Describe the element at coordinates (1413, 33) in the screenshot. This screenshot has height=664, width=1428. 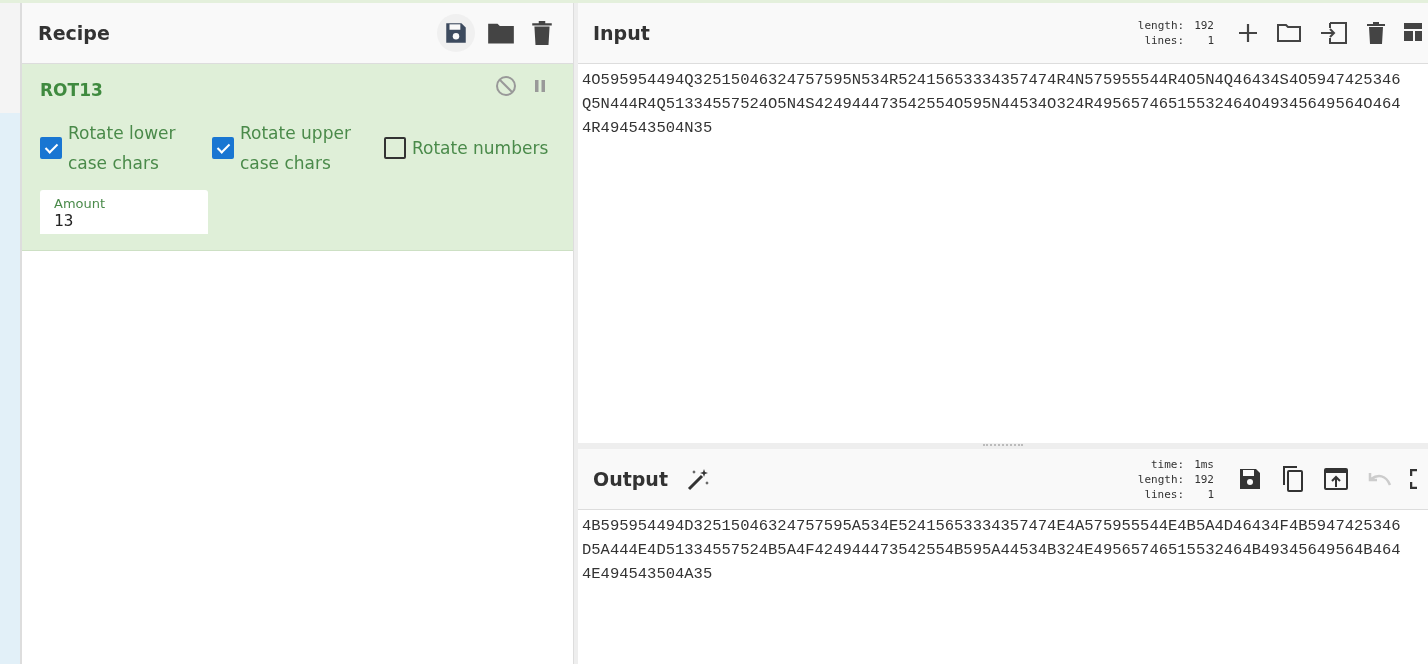
I see `layout-icon` at that location.